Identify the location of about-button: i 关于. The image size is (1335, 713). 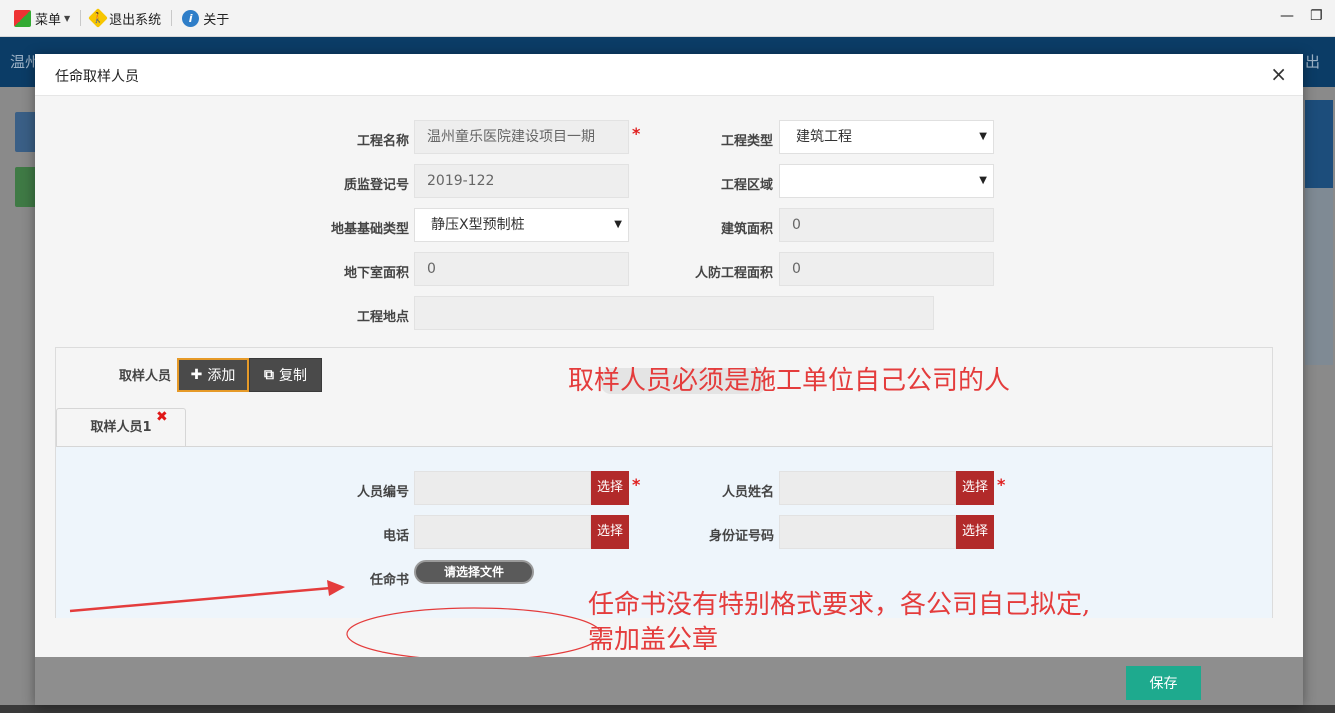
(205, 18).